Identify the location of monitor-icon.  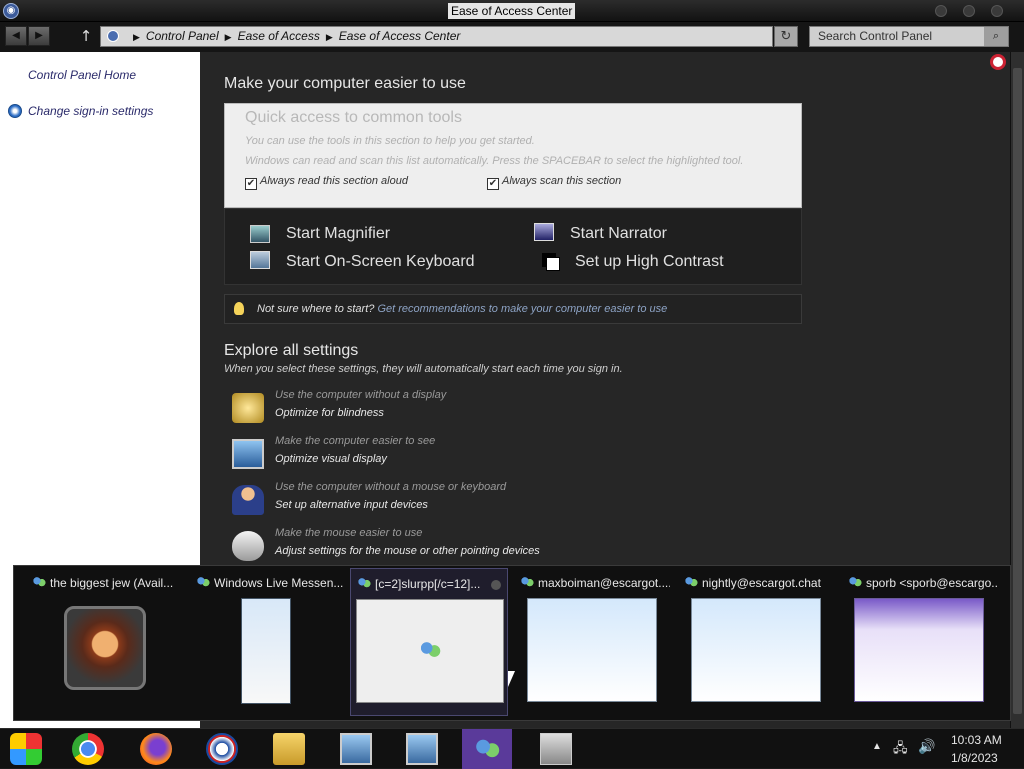
(248, 454).